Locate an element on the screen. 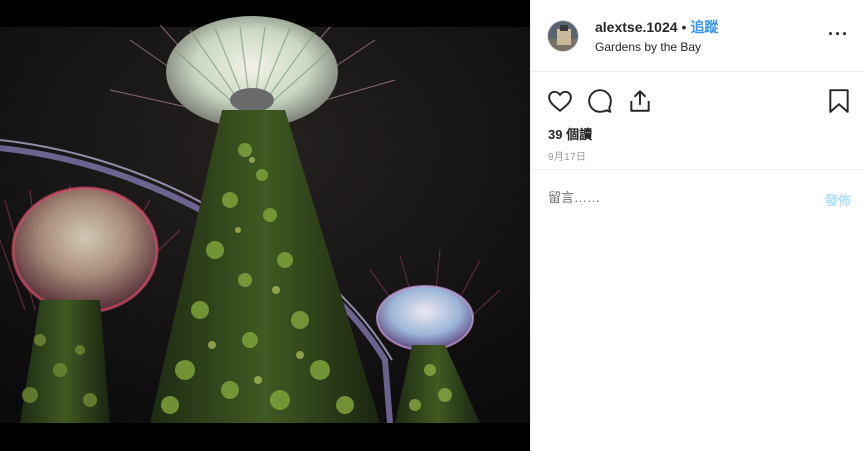 The height and width of the screenshot is (451, 865). comment-form: 發佈 is located at coordinates (699, 199).